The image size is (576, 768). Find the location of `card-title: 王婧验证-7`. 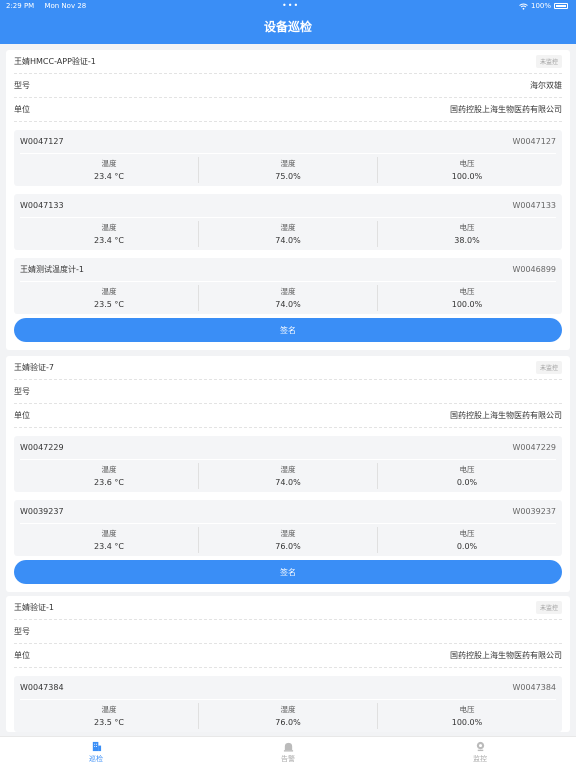

card-title: 王婧验证-7 is located at coordinates (34, 367).